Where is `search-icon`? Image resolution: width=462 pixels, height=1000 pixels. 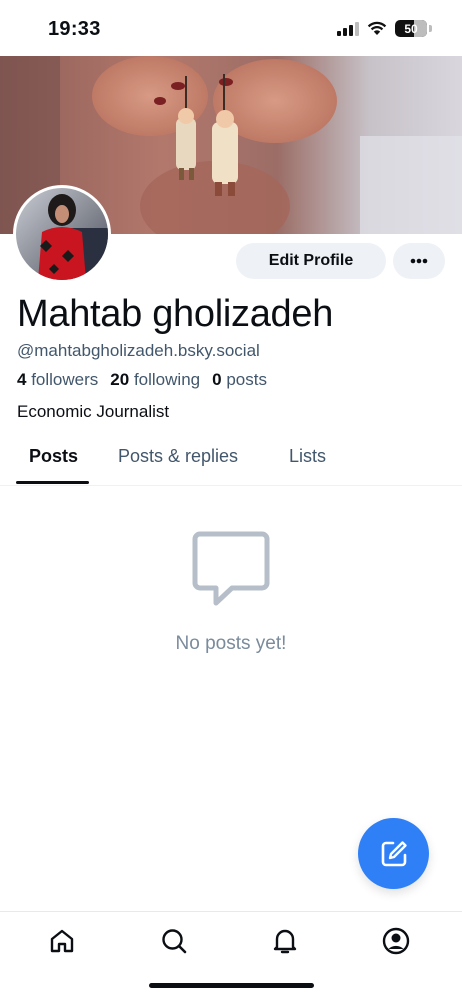 search-icon is located at coordinates (174, 941).